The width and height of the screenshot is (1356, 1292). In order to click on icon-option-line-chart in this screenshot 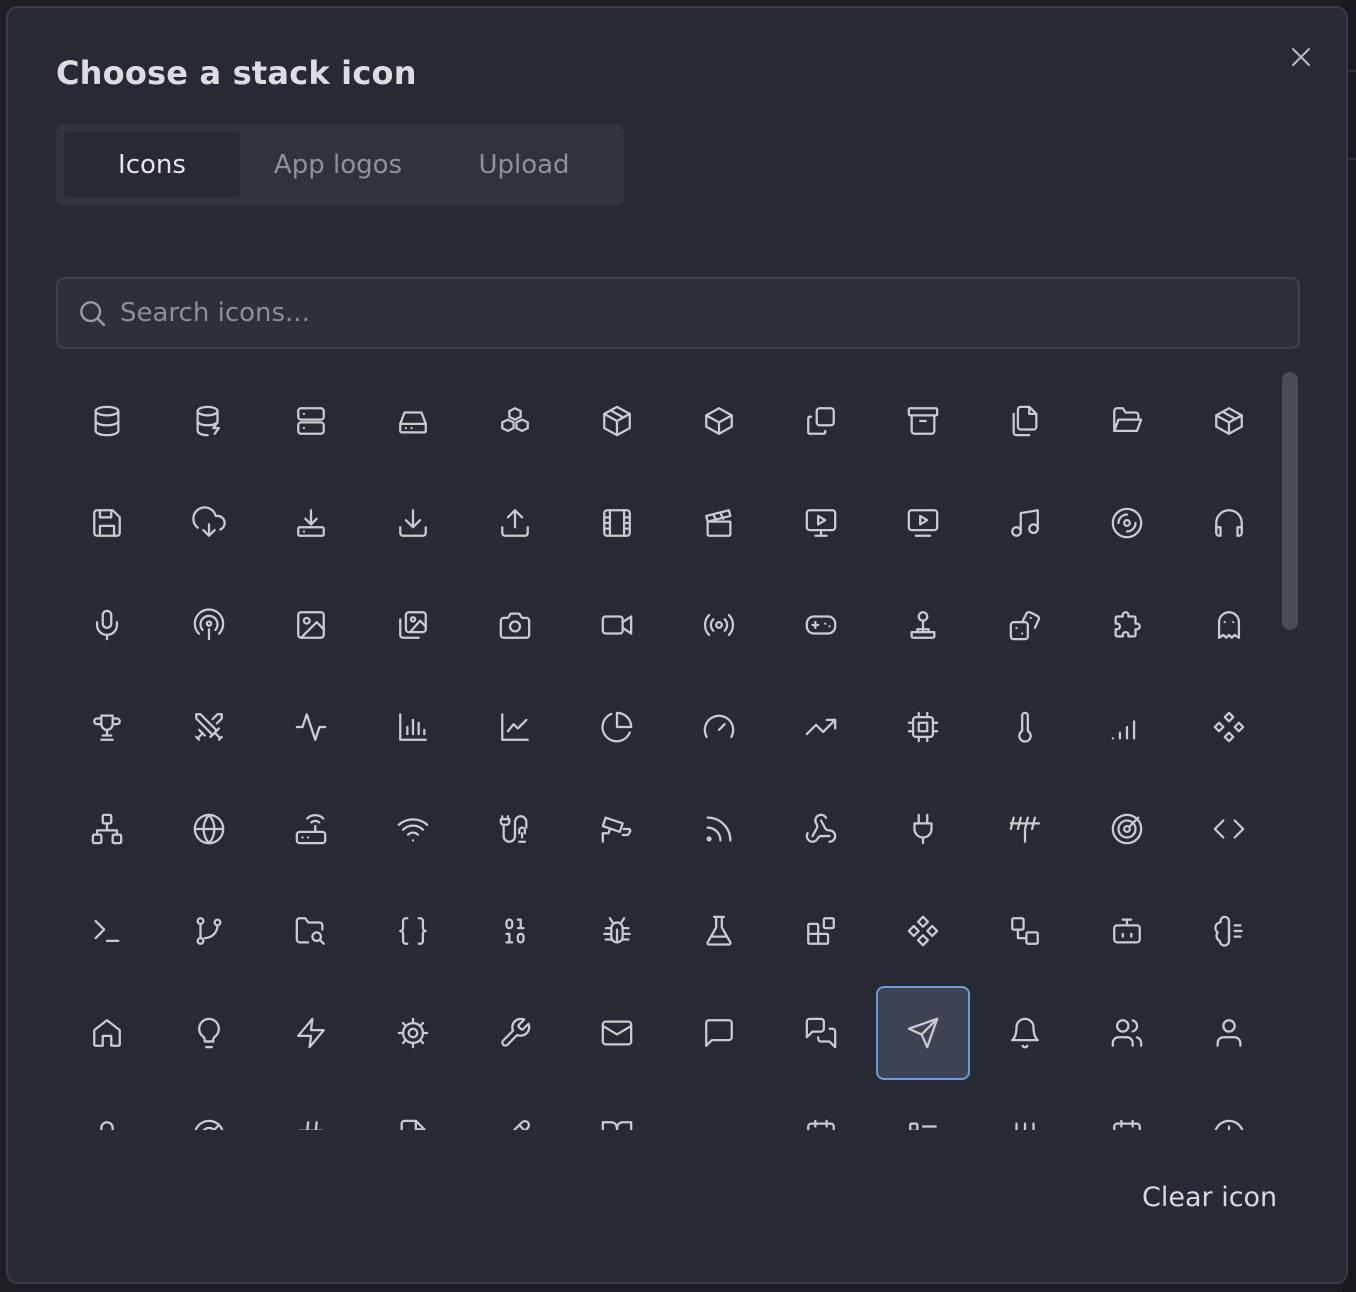, I will do `click(515, 727)`.